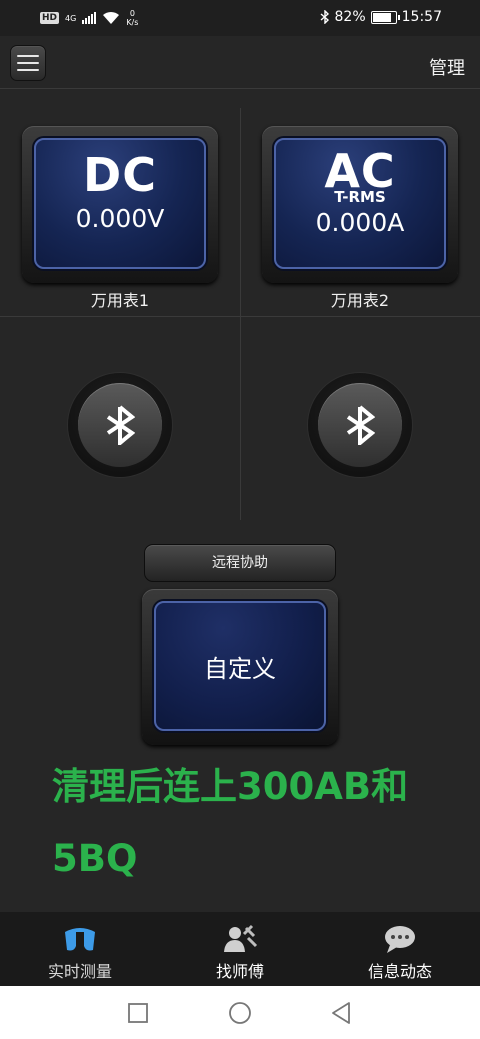 The width and height of the screenshot is (480, 1039). Describe the element at coordinates (360, 222) in the screenshot. I see `meter-value: 0.000A` at that location.